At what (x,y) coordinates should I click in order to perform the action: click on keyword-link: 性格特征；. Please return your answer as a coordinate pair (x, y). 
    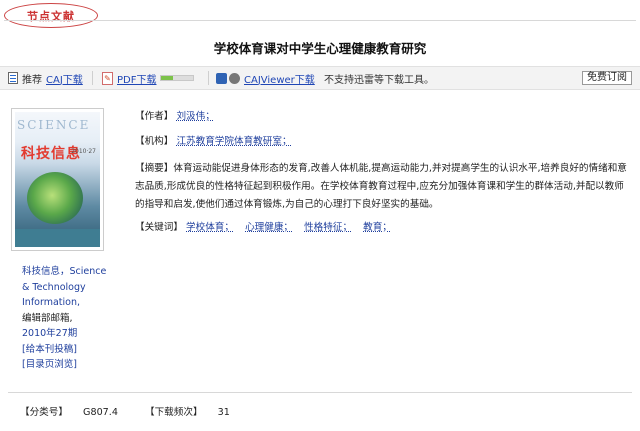
    Looking at the image, I should click on (328, 227).